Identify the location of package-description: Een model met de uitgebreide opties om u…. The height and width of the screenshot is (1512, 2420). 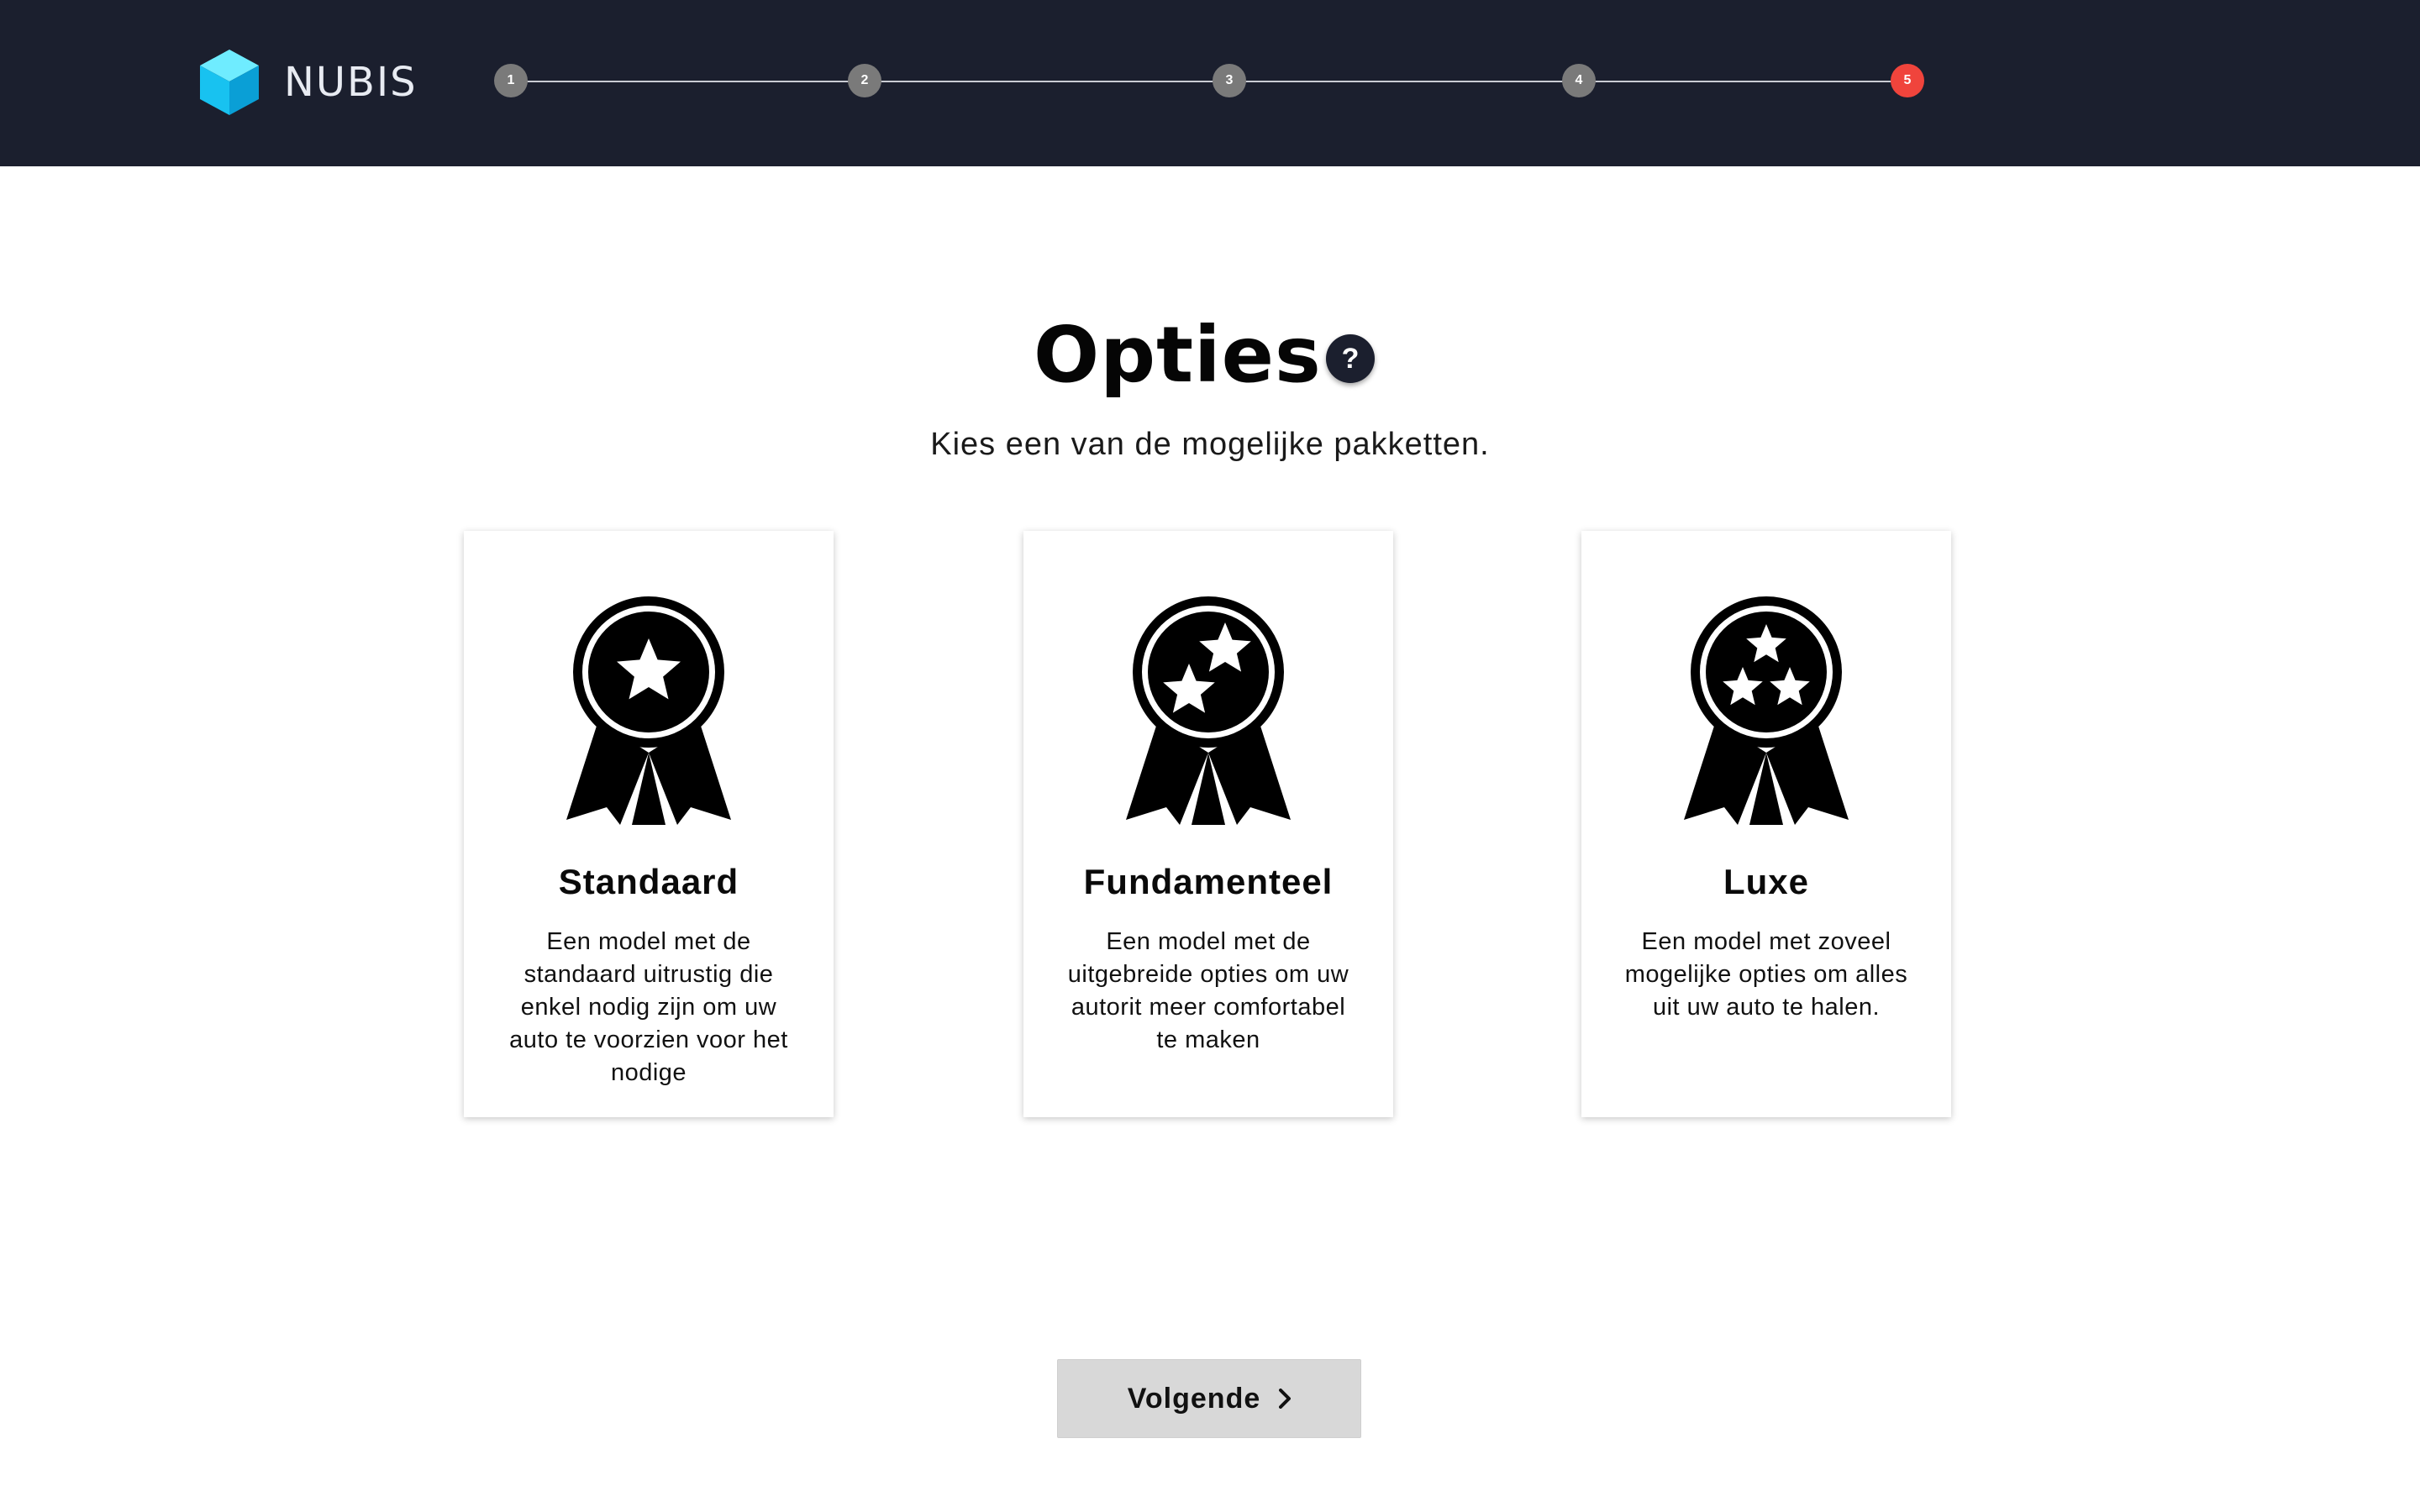
(1208, 990).